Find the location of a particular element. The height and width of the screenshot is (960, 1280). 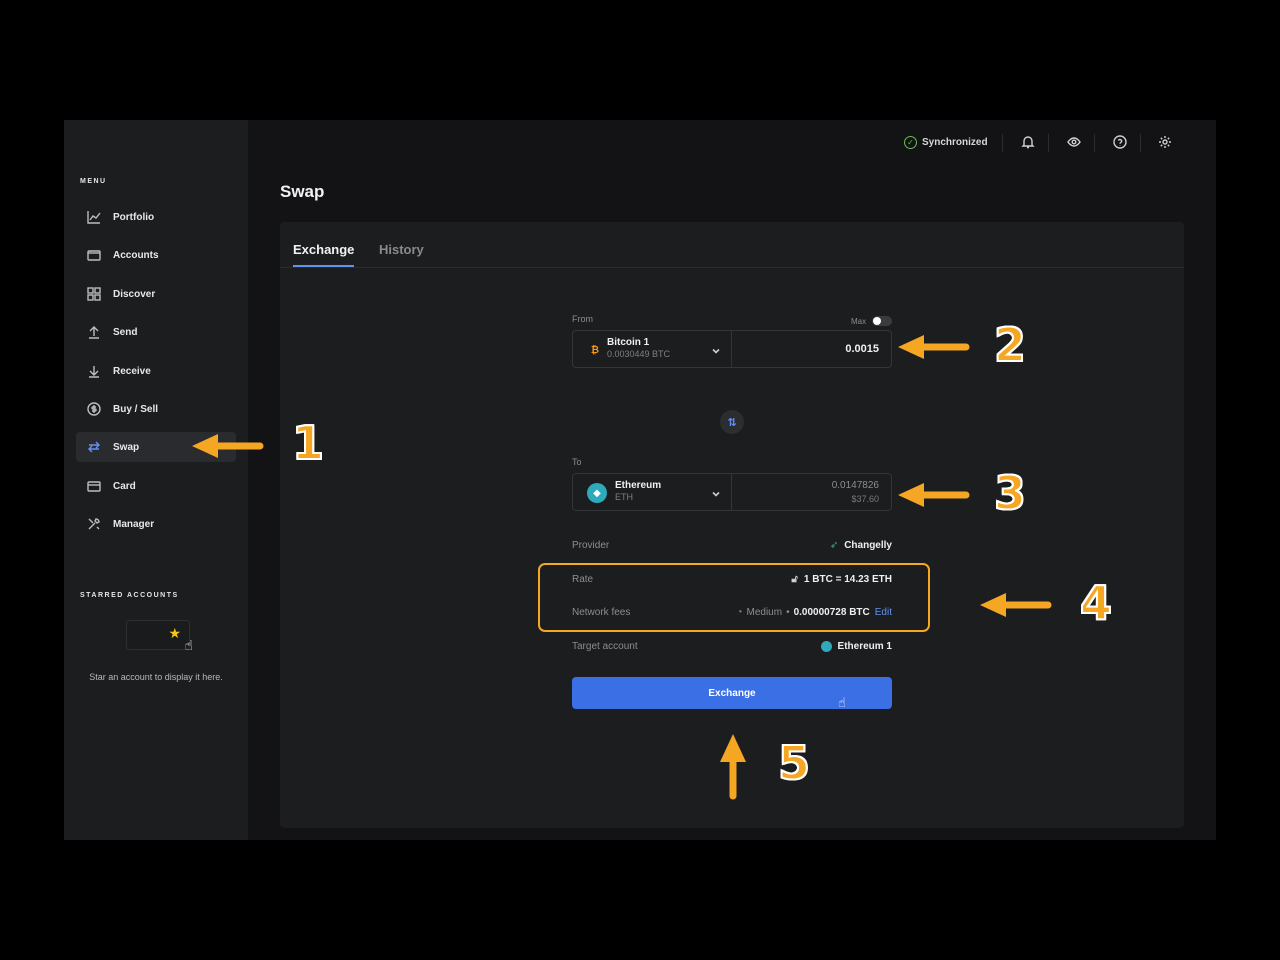

star-icon: ★ is located at coordinates (174, 633).